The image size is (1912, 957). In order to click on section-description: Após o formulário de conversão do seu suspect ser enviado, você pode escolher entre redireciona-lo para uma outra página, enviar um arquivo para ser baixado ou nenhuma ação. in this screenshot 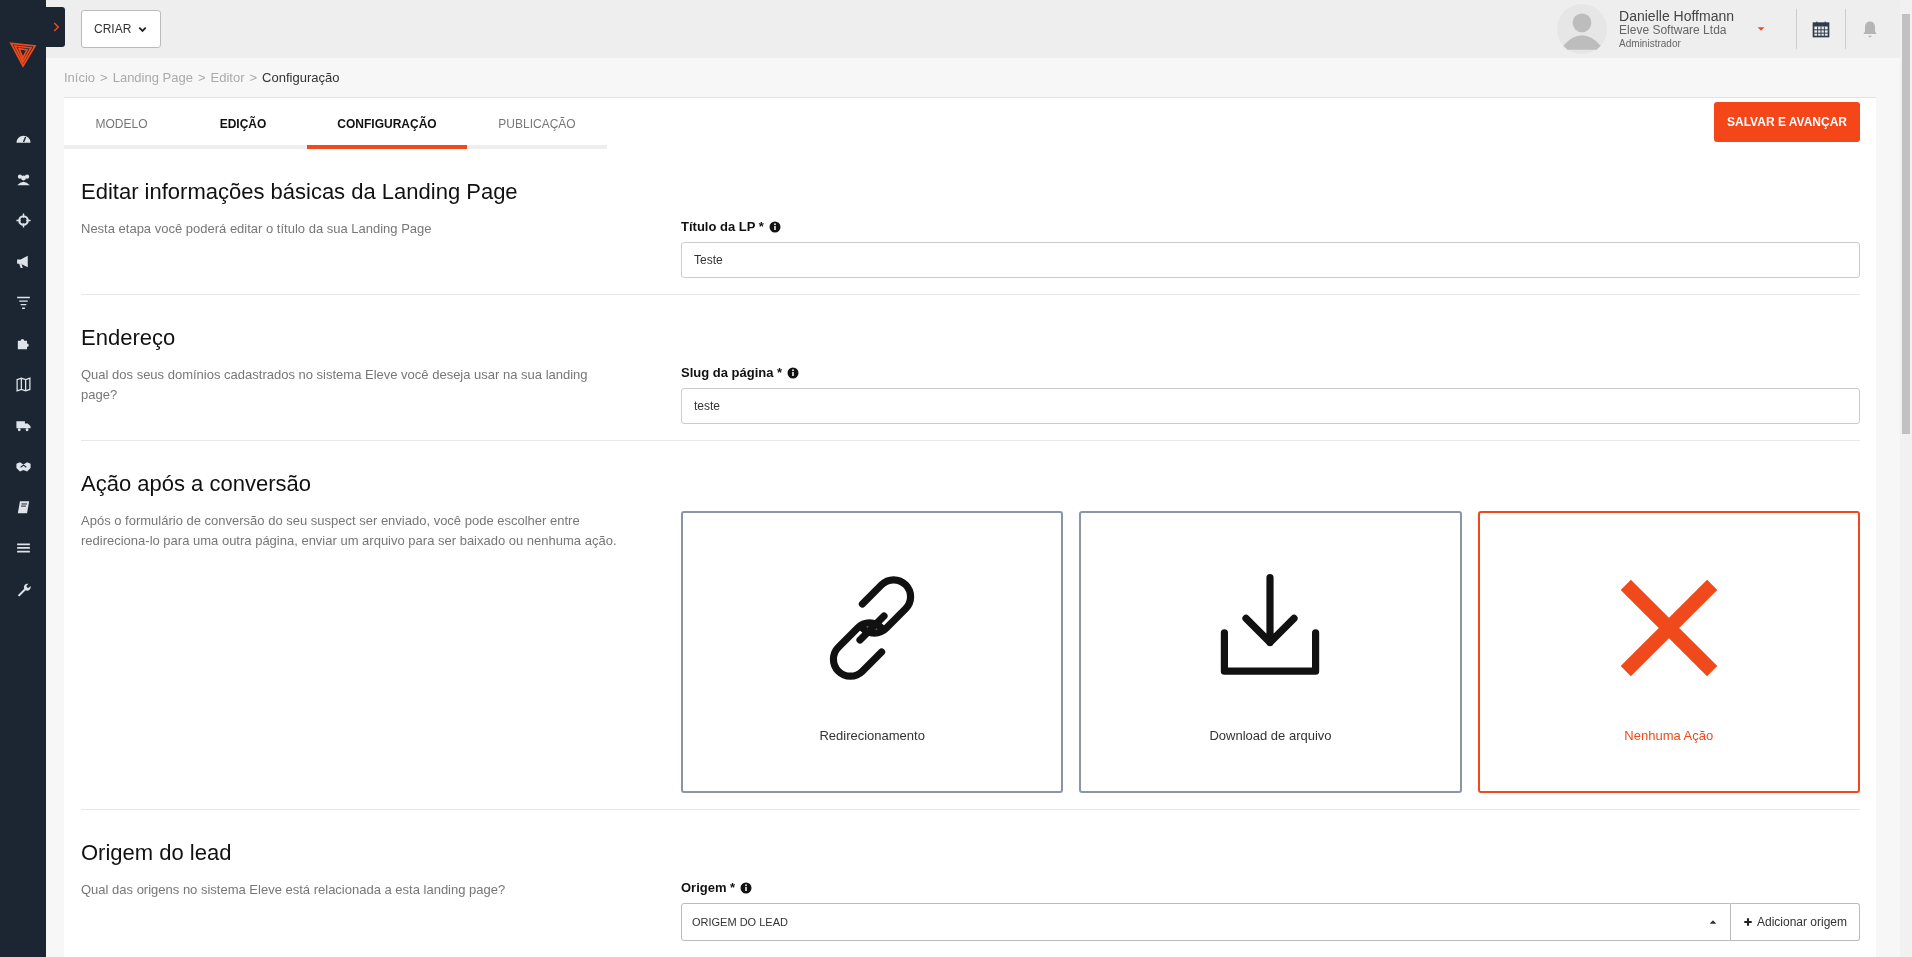, I will do `click(349, 531)`.